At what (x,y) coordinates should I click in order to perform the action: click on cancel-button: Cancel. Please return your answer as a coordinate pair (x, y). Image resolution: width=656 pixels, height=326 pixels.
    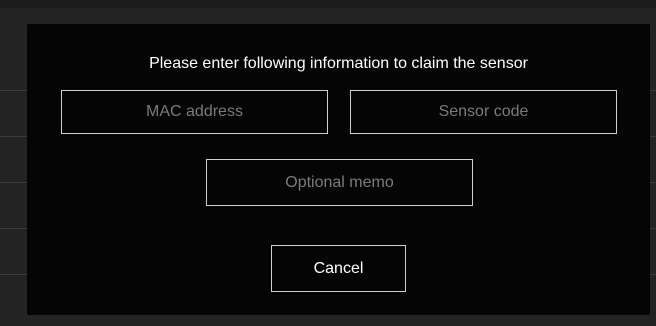
    Looking at the image, I should click on (338, 268).